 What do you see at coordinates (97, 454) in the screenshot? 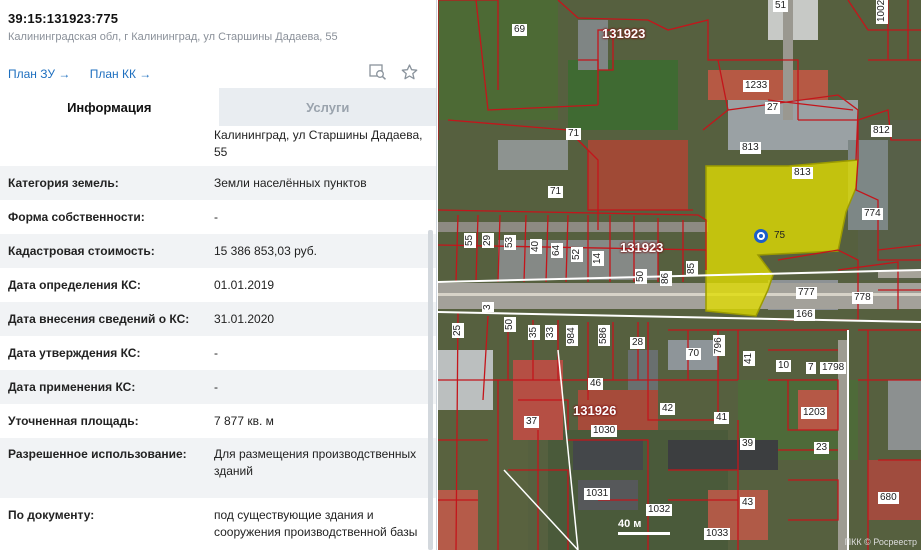
I see `row-label: Разрешенное использование:` at bounding box center [97, 454].